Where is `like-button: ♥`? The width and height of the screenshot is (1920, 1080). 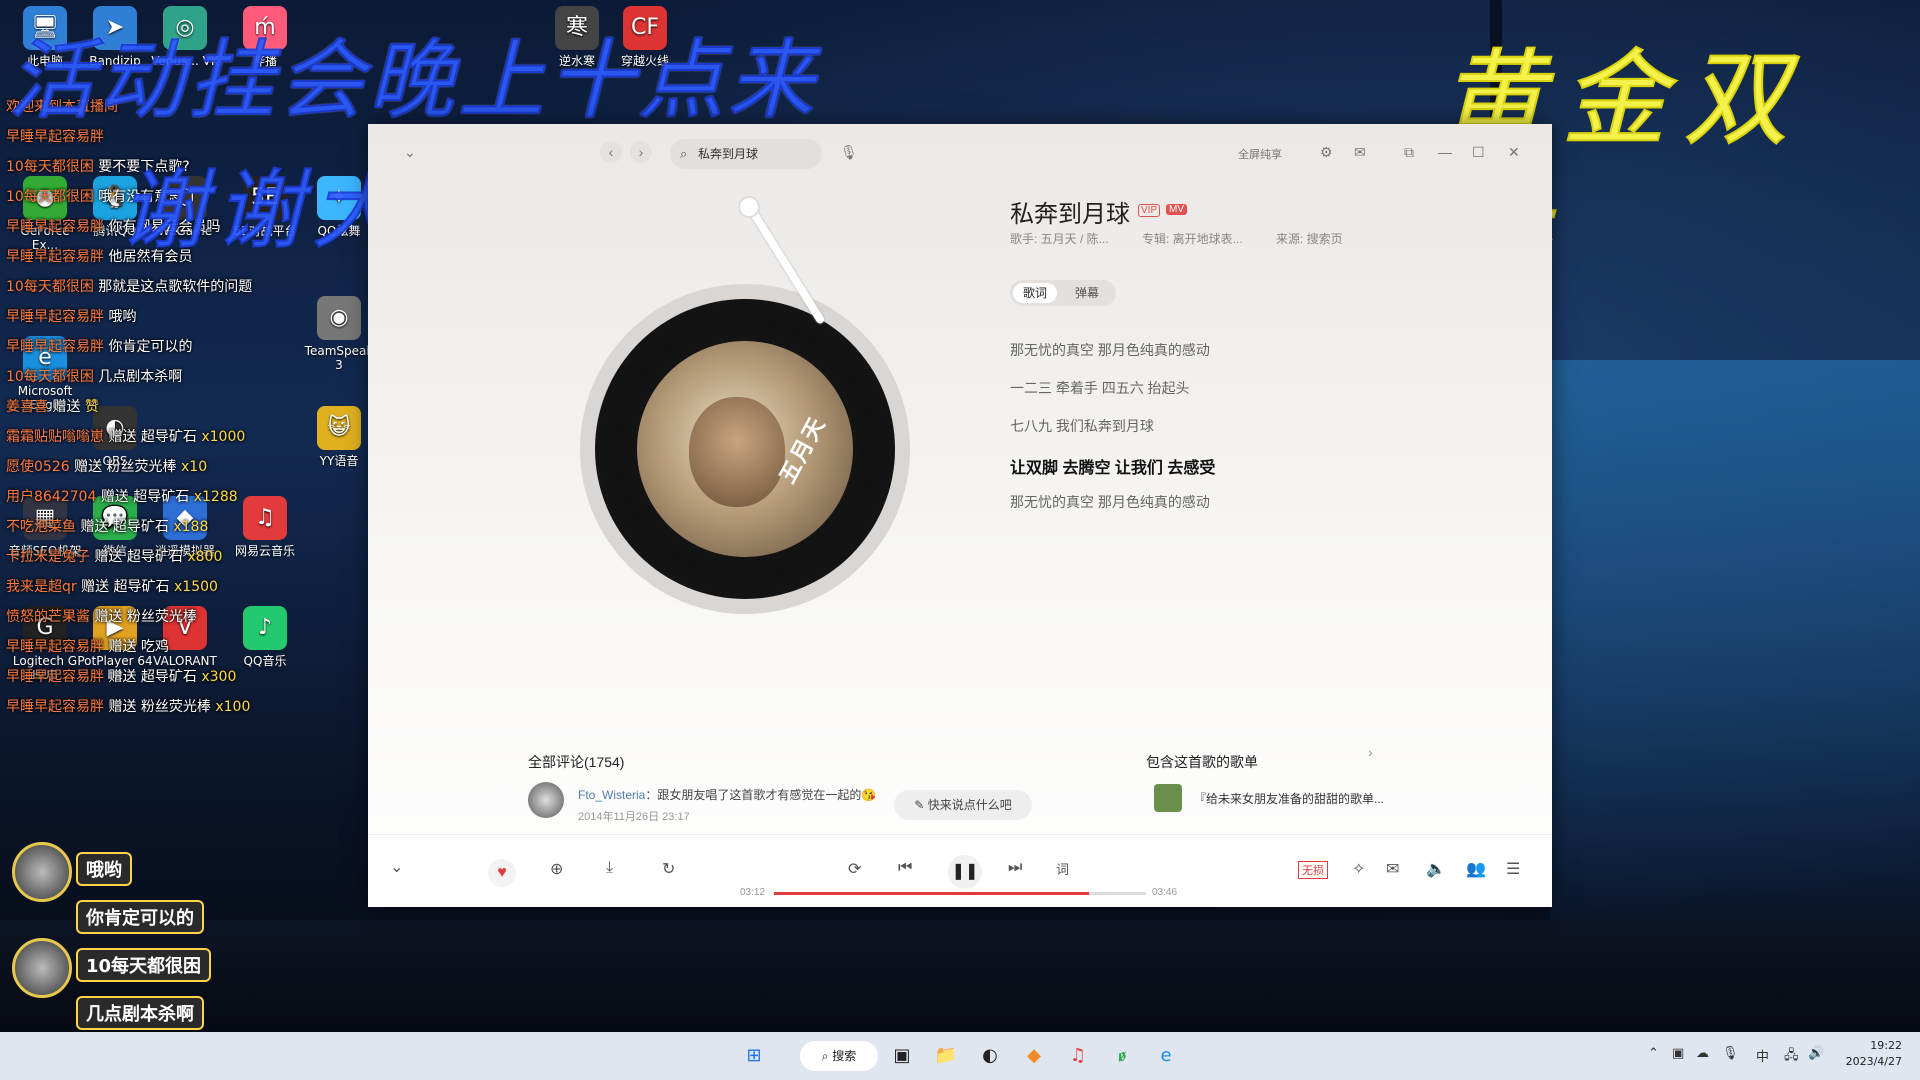
like-button: ♥ is located at coordinates (502, 873).